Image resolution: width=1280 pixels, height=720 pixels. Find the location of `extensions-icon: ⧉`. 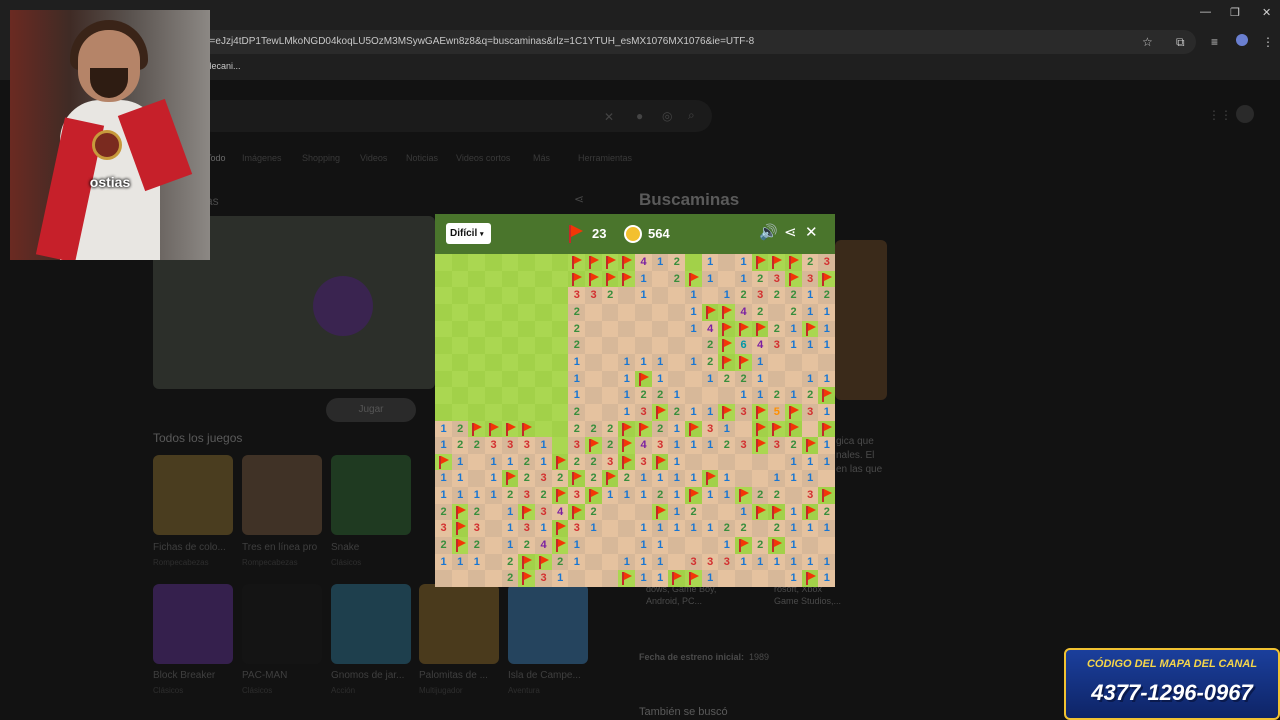

extensions-icon: ⧉ is located at coordinates (1180, 42).